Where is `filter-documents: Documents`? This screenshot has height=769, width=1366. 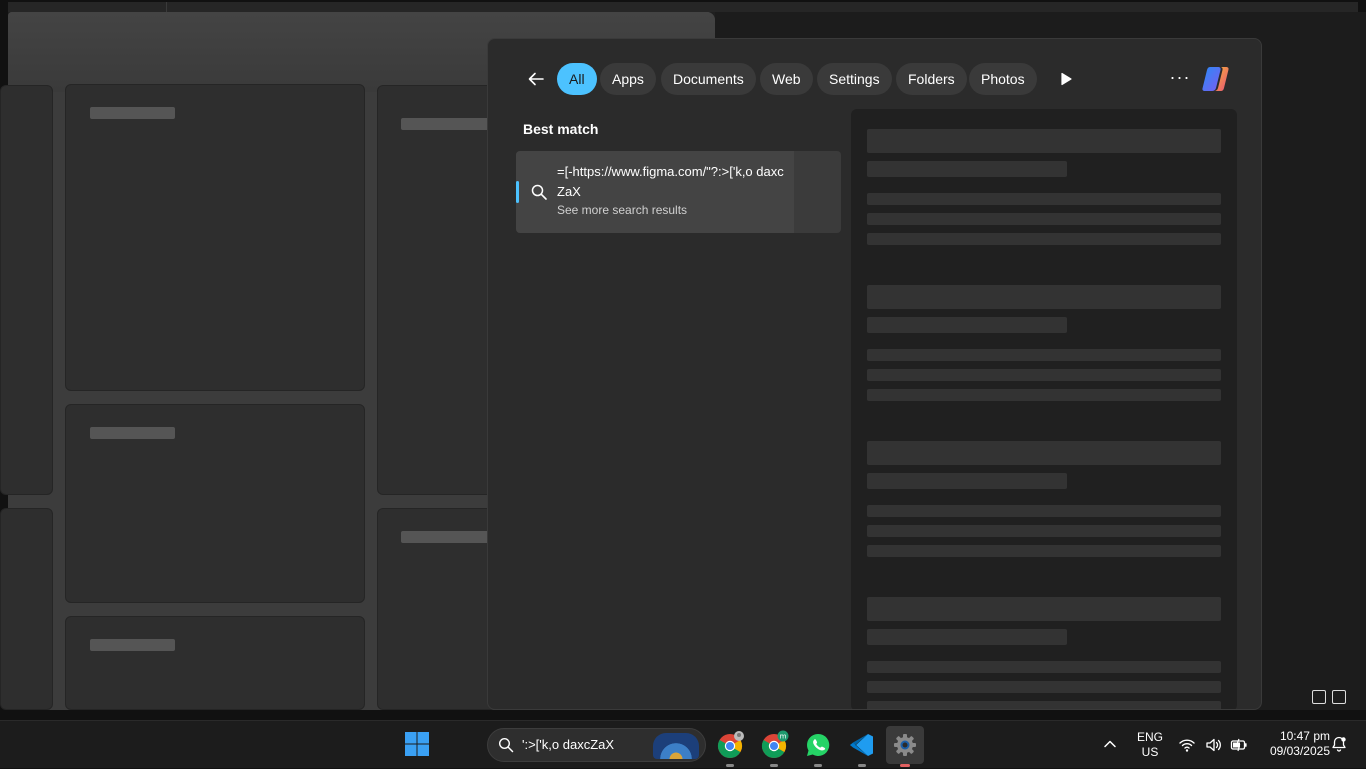
filter-documents: Documents is located at coordinates (708, 79).